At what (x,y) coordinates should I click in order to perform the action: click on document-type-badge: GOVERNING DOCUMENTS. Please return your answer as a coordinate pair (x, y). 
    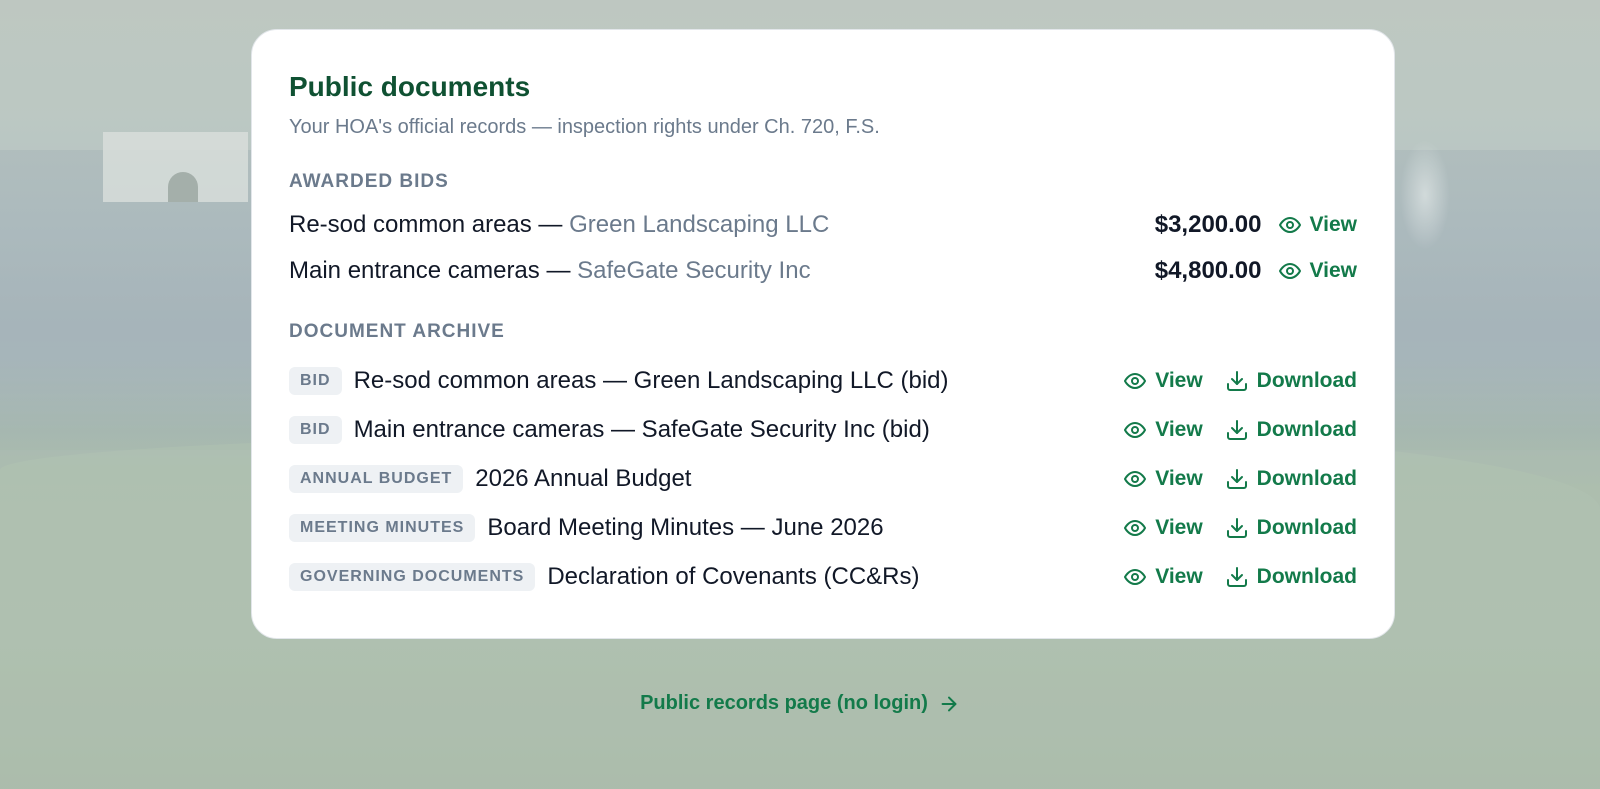
    Looking at the image, I should click on (412, 576).